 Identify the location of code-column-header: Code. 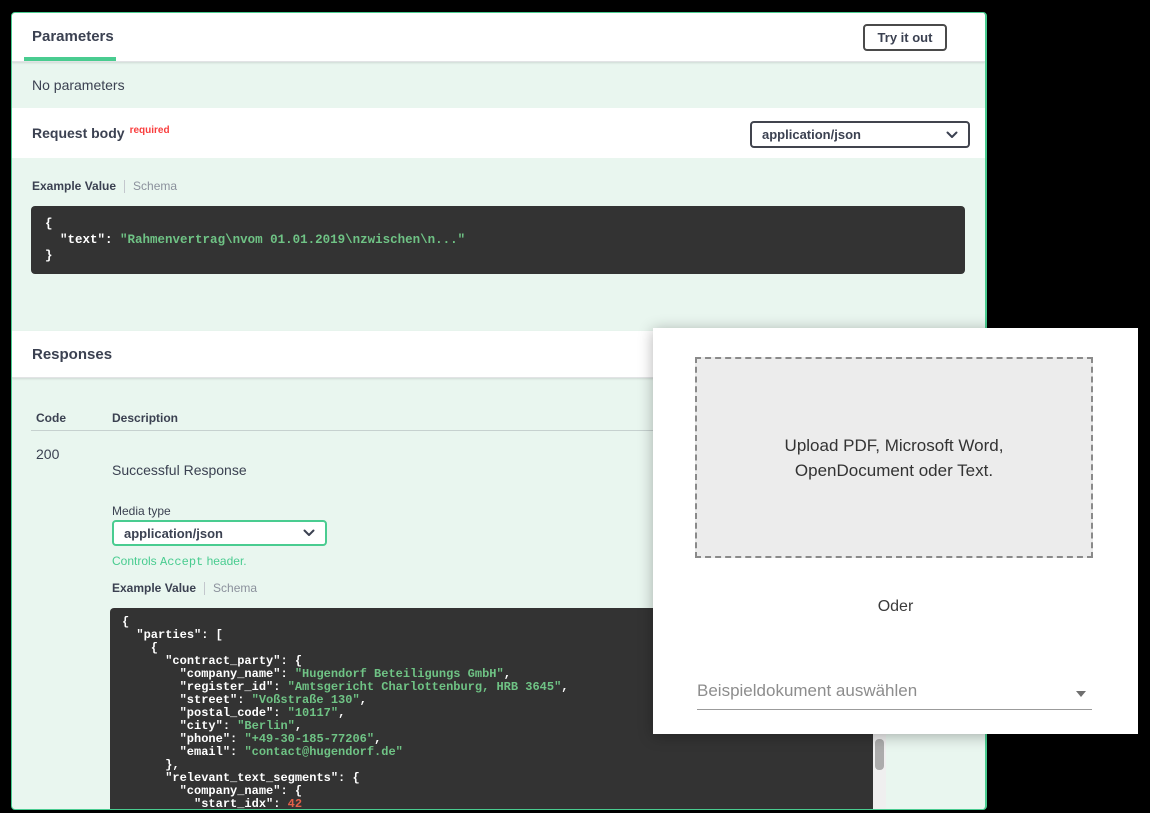
(51, 418).